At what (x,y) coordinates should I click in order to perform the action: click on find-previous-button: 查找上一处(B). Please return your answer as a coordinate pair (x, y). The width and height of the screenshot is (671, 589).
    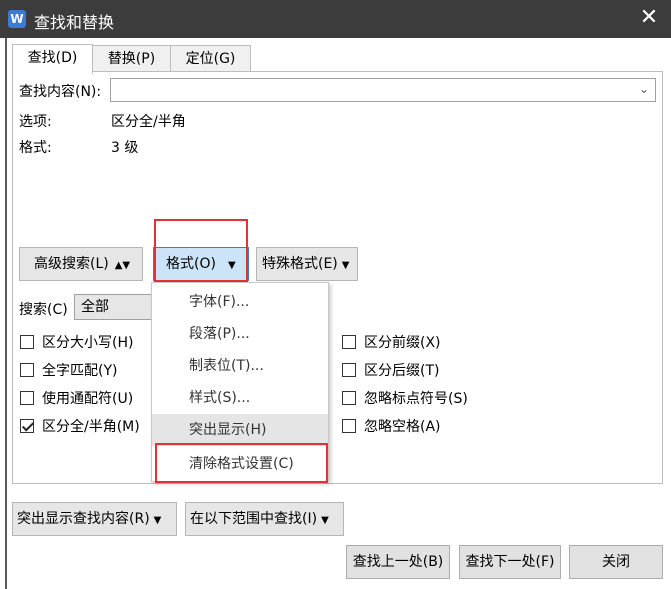
    Looking at the image, I should click on (398, 562).